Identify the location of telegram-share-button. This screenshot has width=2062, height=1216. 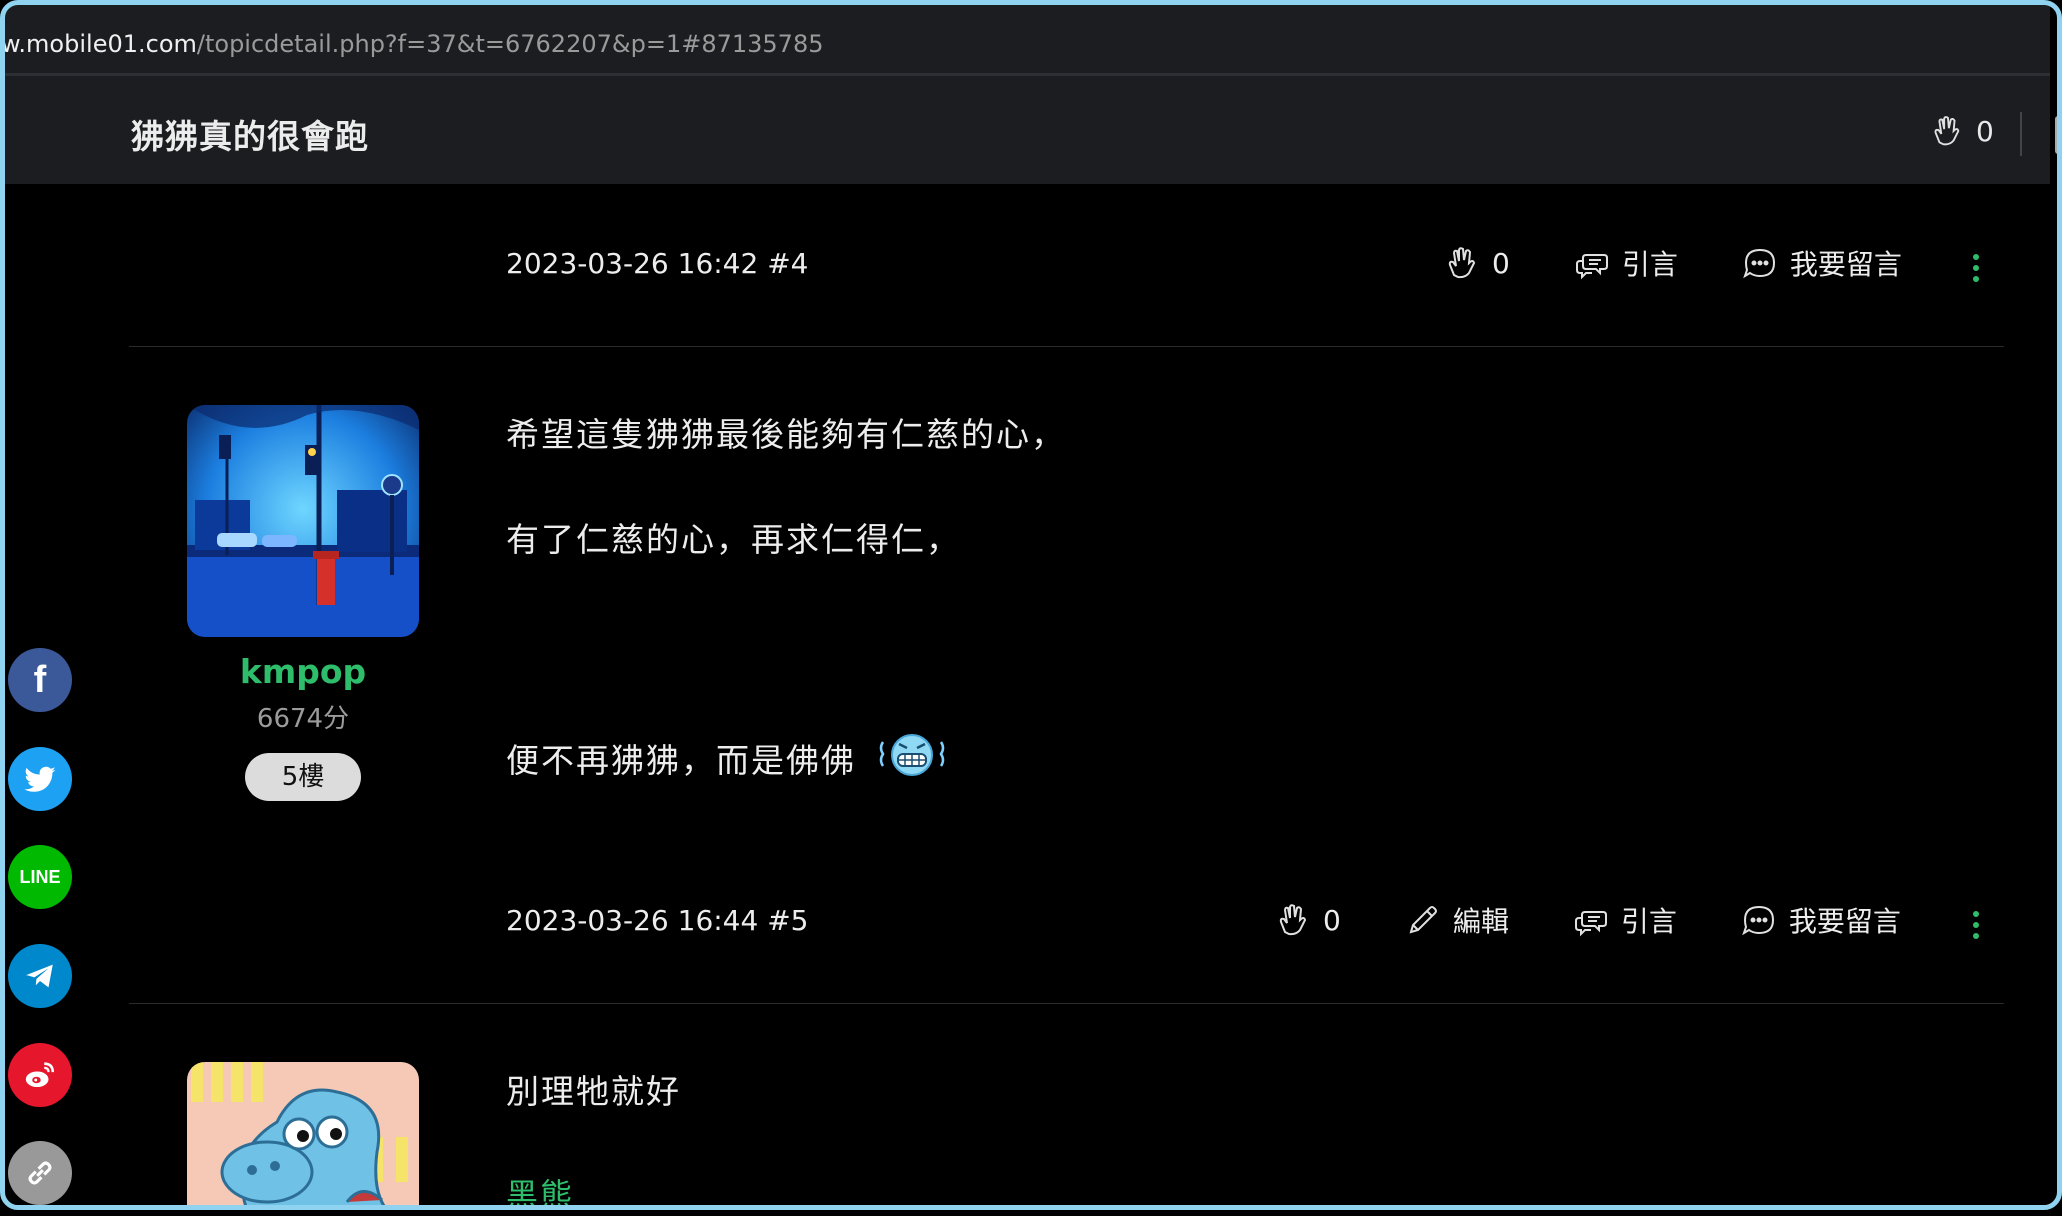
(40, 976).